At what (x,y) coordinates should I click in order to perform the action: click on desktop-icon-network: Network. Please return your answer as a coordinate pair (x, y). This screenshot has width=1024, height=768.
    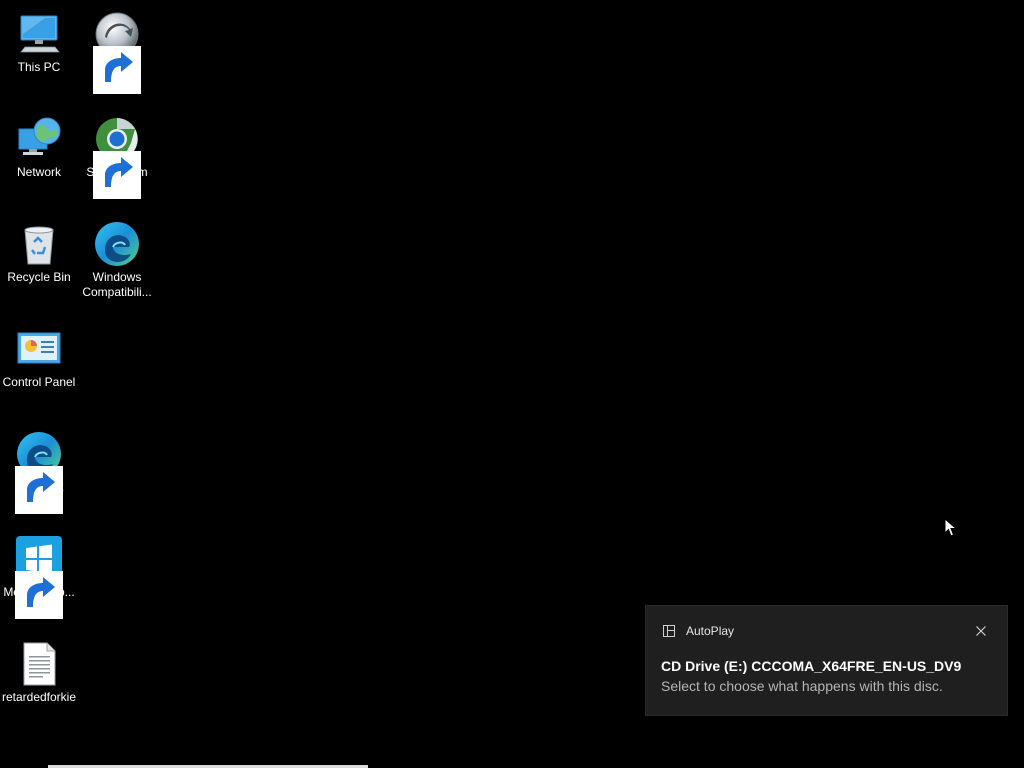
    Looking at the image, I should click on (39, 145).